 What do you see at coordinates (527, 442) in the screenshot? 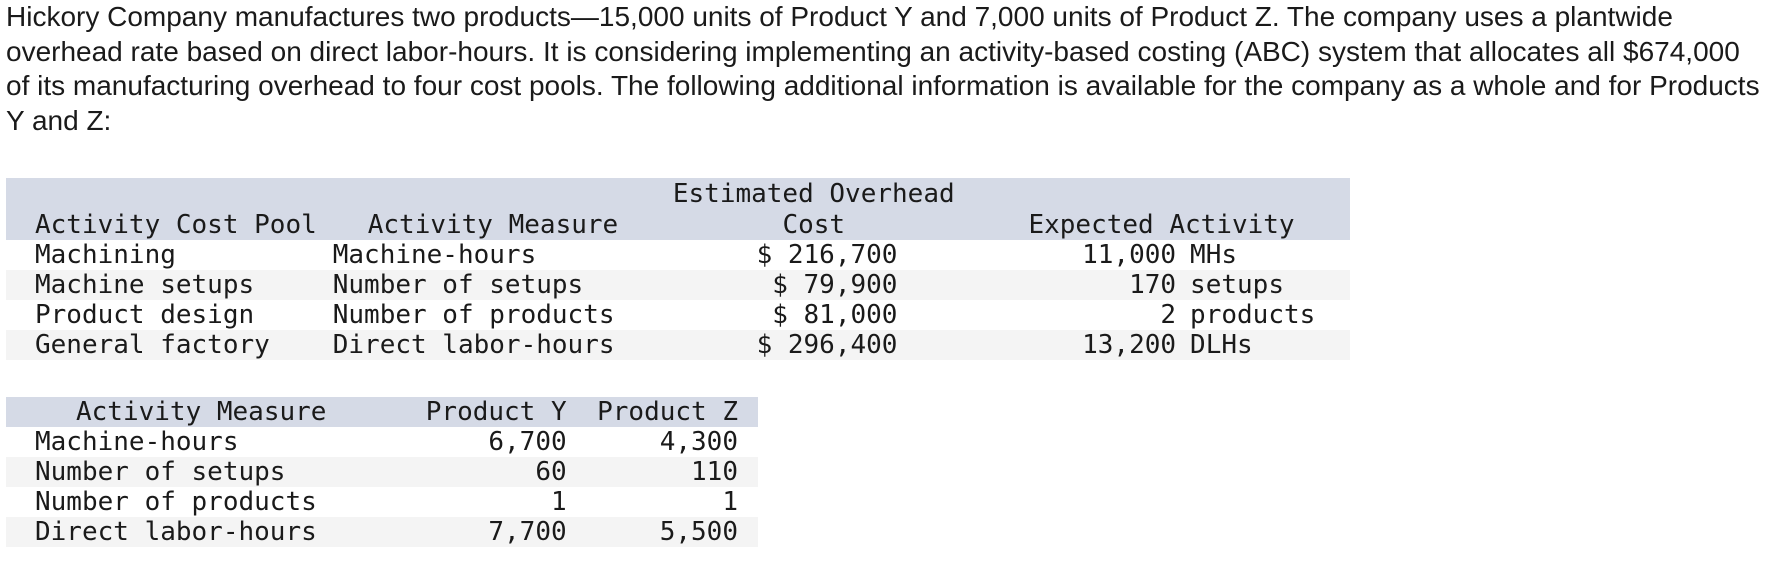
I see `product-y-value: 6,700` at bounding box center [527, 442].